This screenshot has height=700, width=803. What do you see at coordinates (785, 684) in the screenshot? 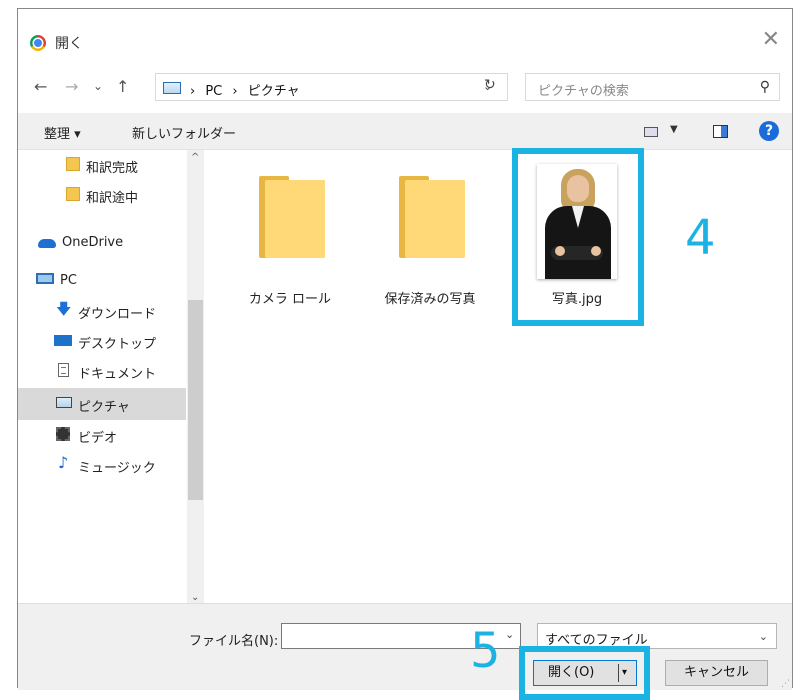
I see `resize-grip-icon: ⋰` at bounding box center [785, 684].